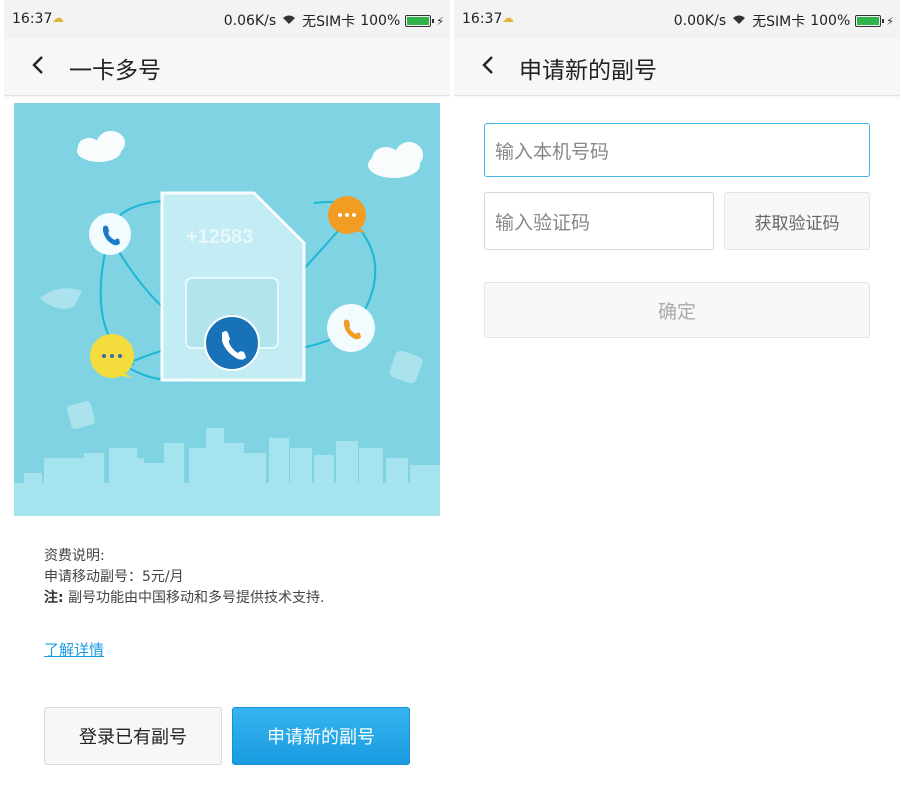 The height and width of the screenshot is (800, 903). Describe the element at coordinates (250, 21) in the screenshot. I see `network-speed: 0.06K/s` at that location.